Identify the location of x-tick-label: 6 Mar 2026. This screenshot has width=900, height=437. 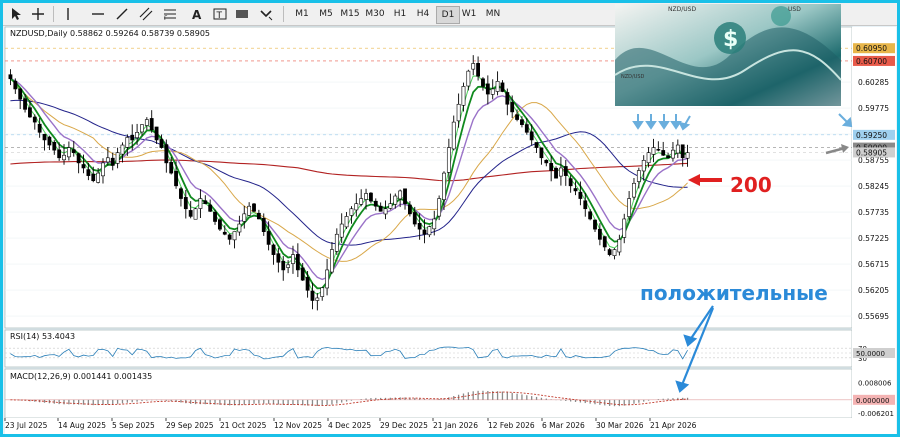
(563, 425).